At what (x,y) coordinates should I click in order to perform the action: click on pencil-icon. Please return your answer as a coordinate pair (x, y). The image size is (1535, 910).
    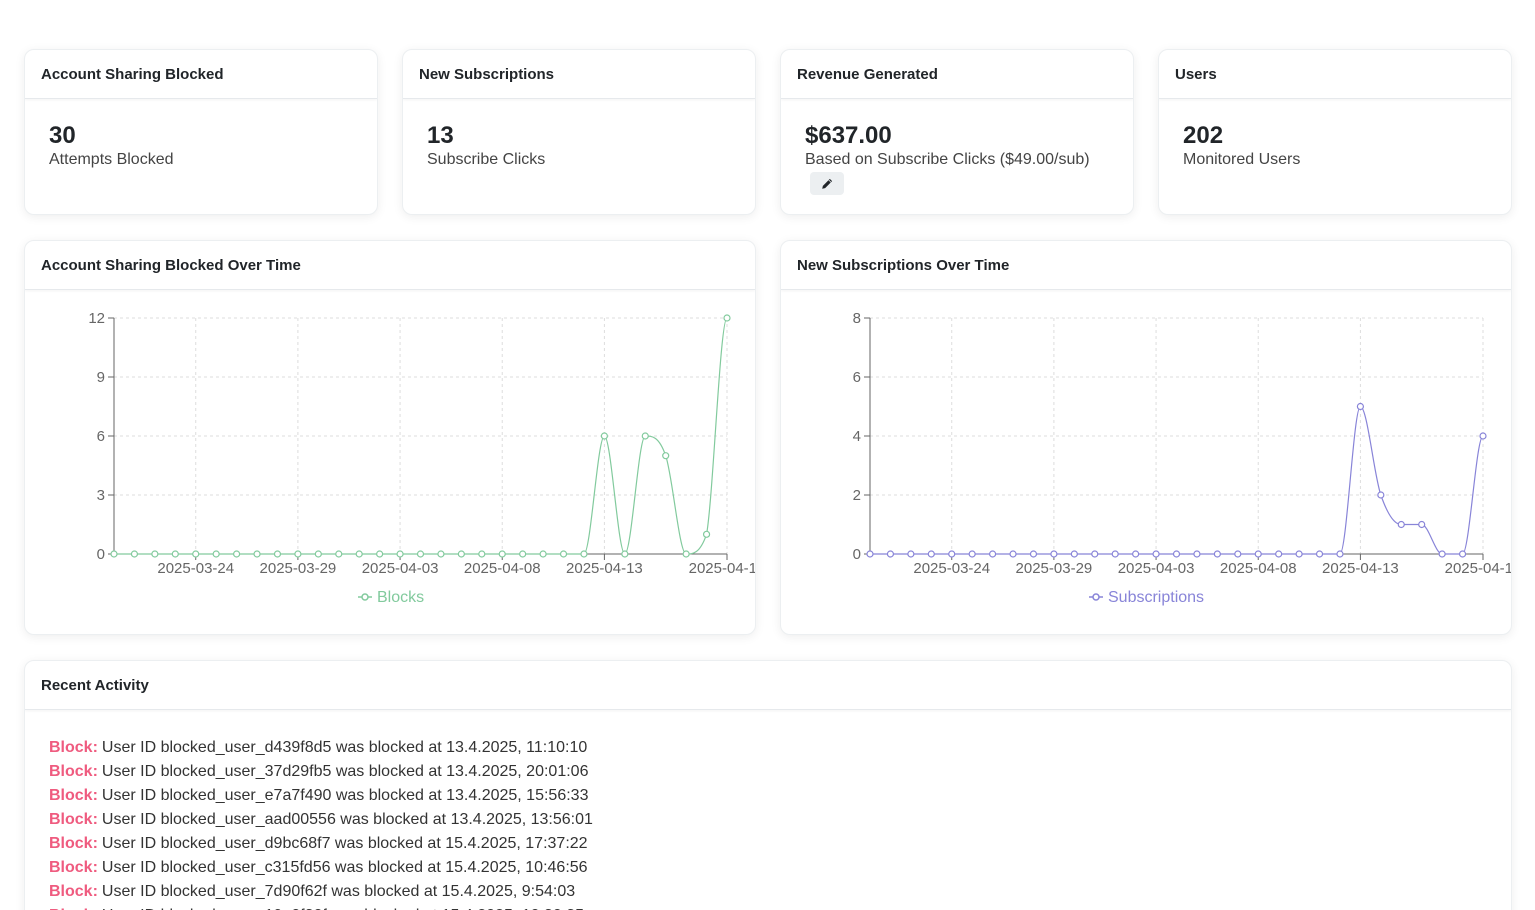
    Looking at the image, I should click on (827, 183).